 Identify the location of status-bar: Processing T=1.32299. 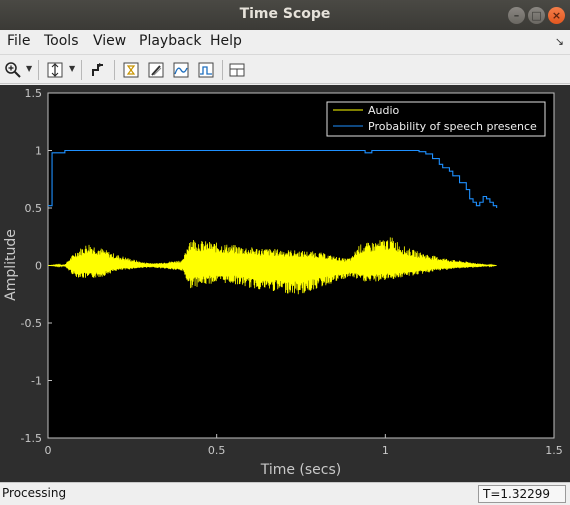
(285, 493).